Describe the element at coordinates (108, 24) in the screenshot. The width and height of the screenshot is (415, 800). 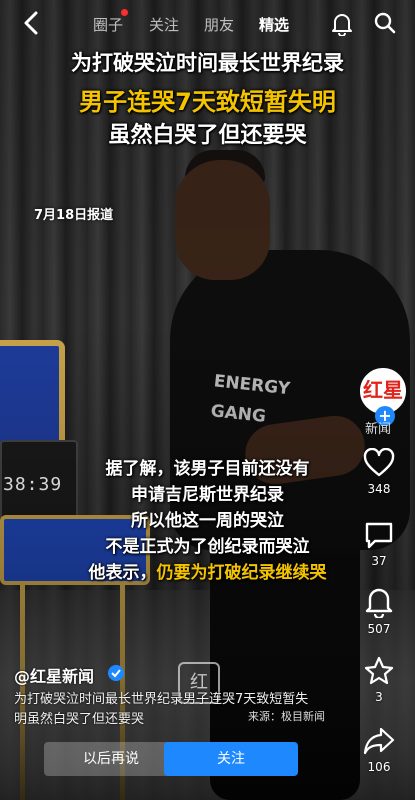
I see `tab-circle: 圈子` at that location.